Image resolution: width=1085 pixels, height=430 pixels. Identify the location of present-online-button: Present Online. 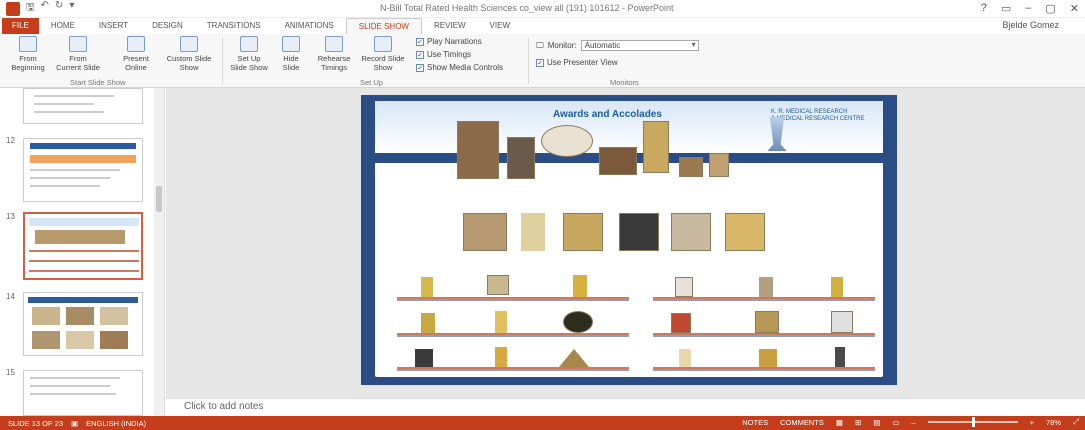
(136, 54).